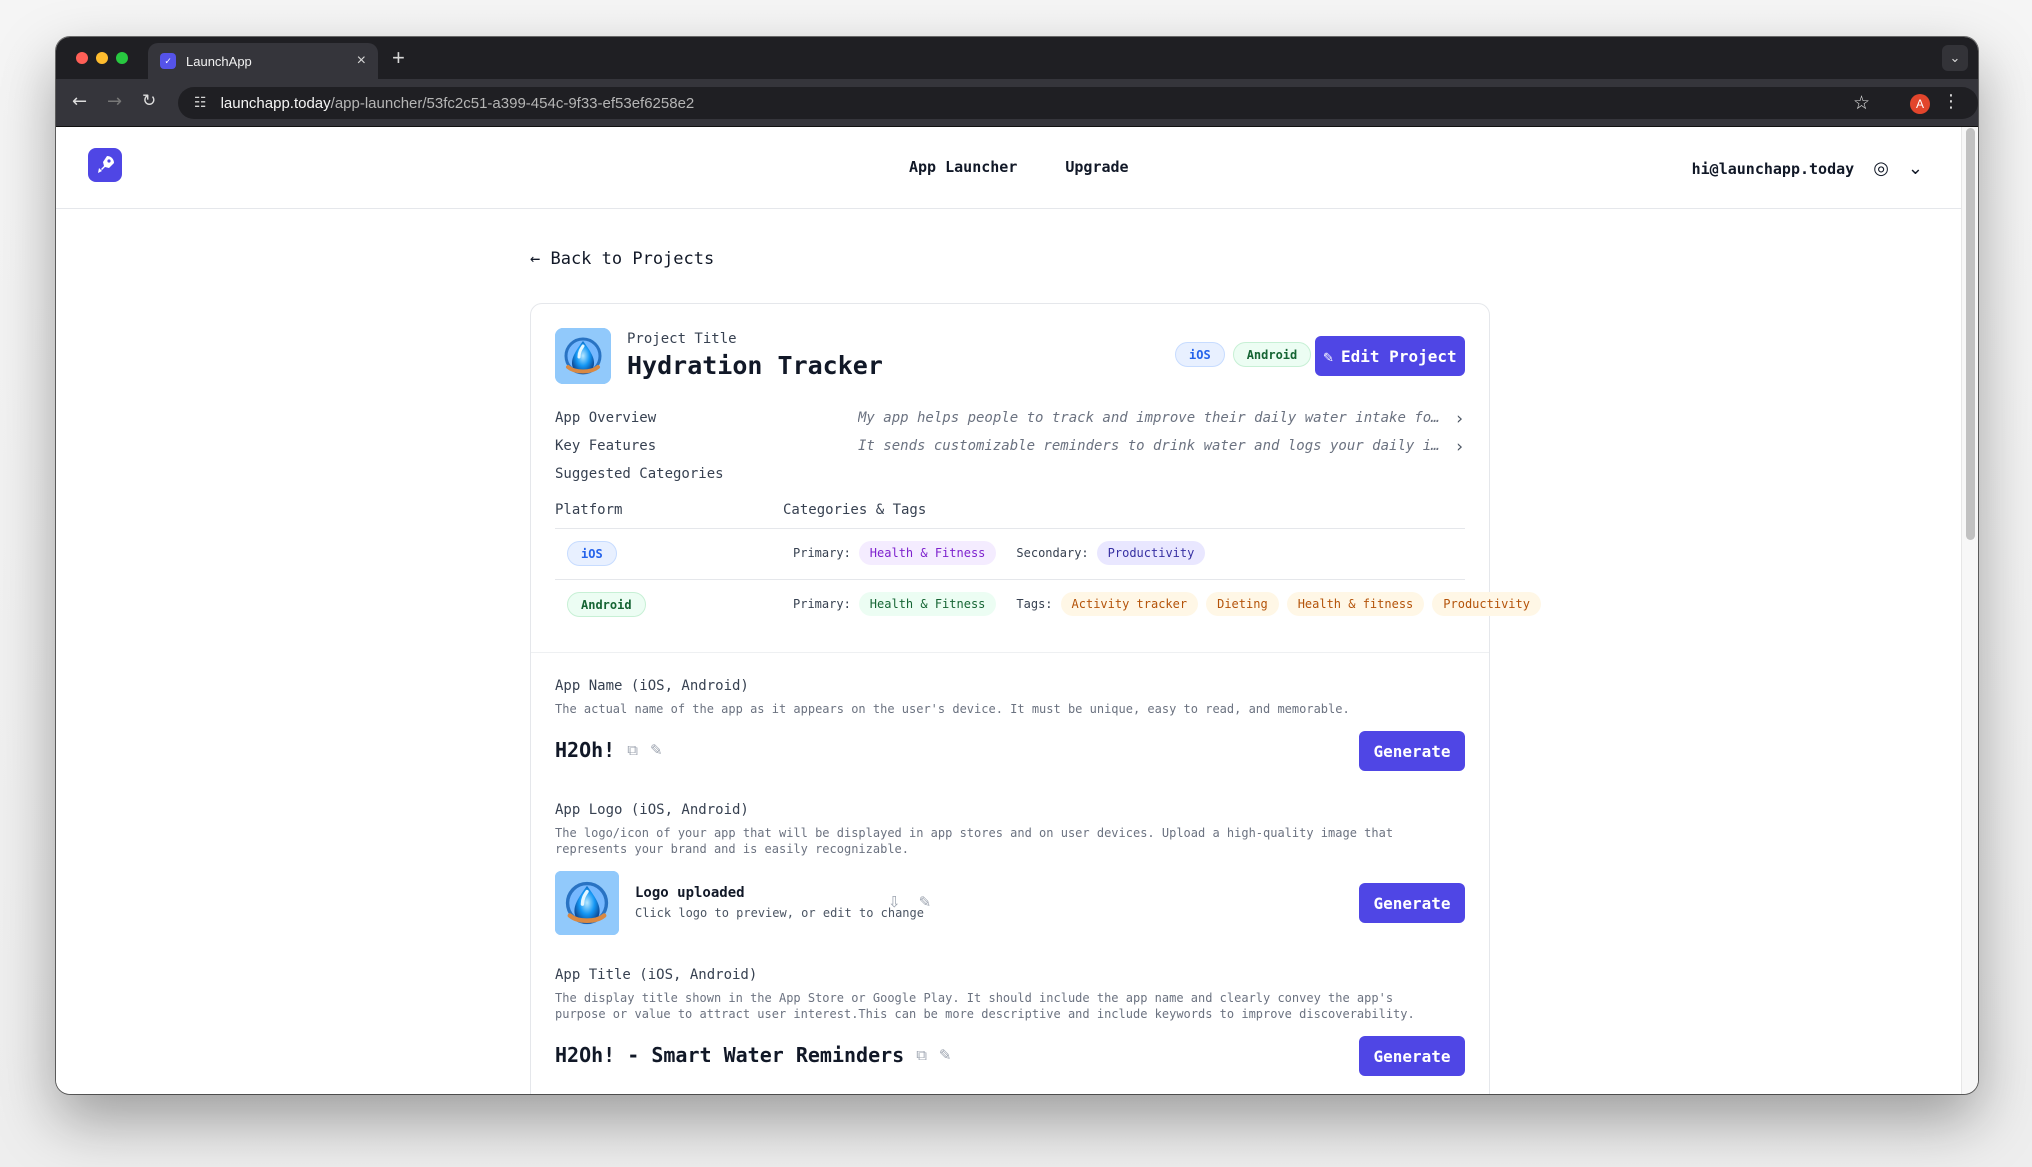 This screenshot has height=1167, width=2032. What do you see at coordinates (1915, 168) in the screenshot?
I see `account-chevron-down-icon: ⌄` at bounding box center [1915, 168].